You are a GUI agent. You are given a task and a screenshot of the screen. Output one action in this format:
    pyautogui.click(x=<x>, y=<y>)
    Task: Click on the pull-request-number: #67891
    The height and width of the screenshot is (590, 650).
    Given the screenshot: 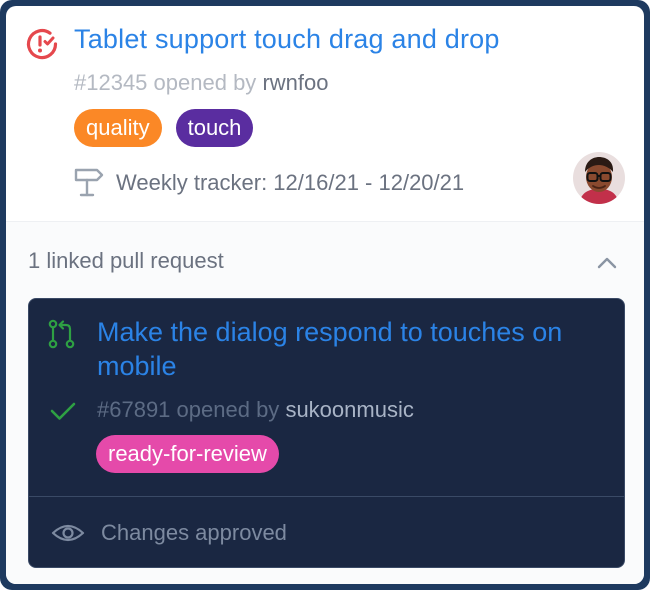 What is the action you would take?
    pyautogui.click(x=133, y=409)
    